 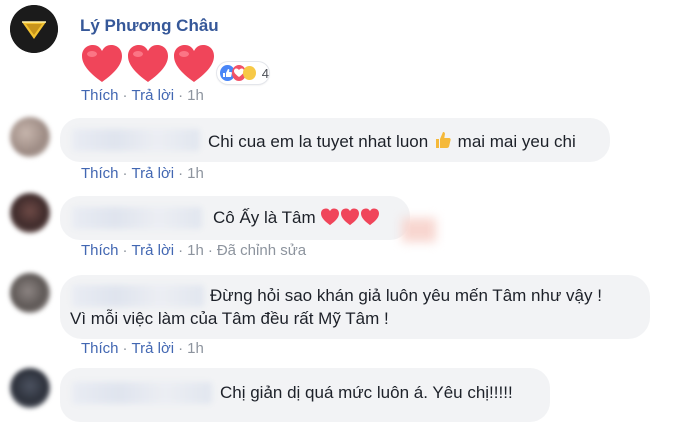 I want to click on comment-actions: Thích · Trả lời · 1h · Đã chỉnh sửa, so click(x=194, y=250).